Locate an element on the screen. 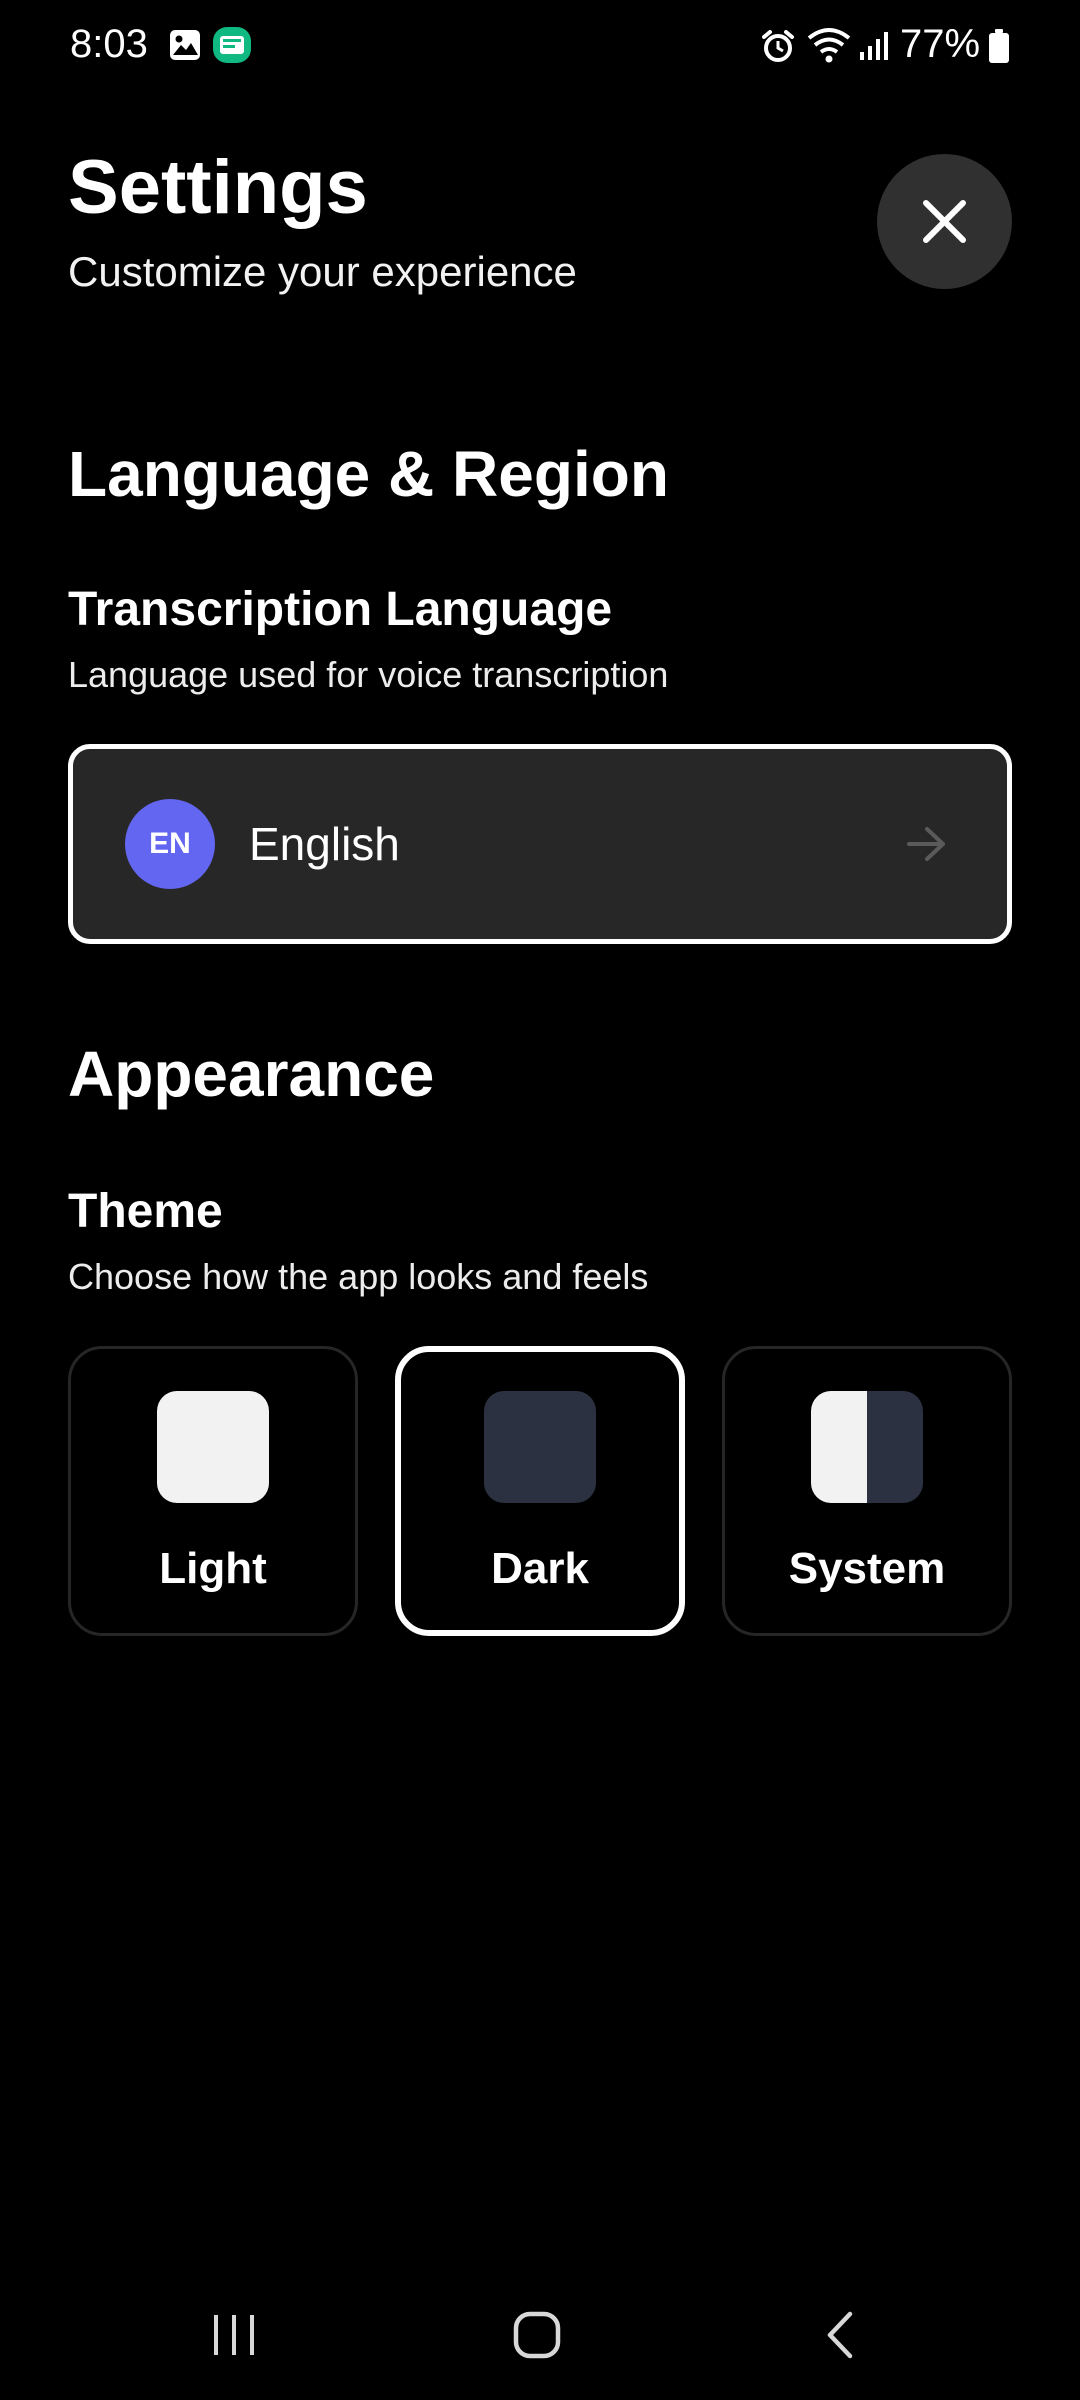 The height and width of the screenshot is (2400, 1080). light-theme-swatch is located at coordinates (213, 1447).